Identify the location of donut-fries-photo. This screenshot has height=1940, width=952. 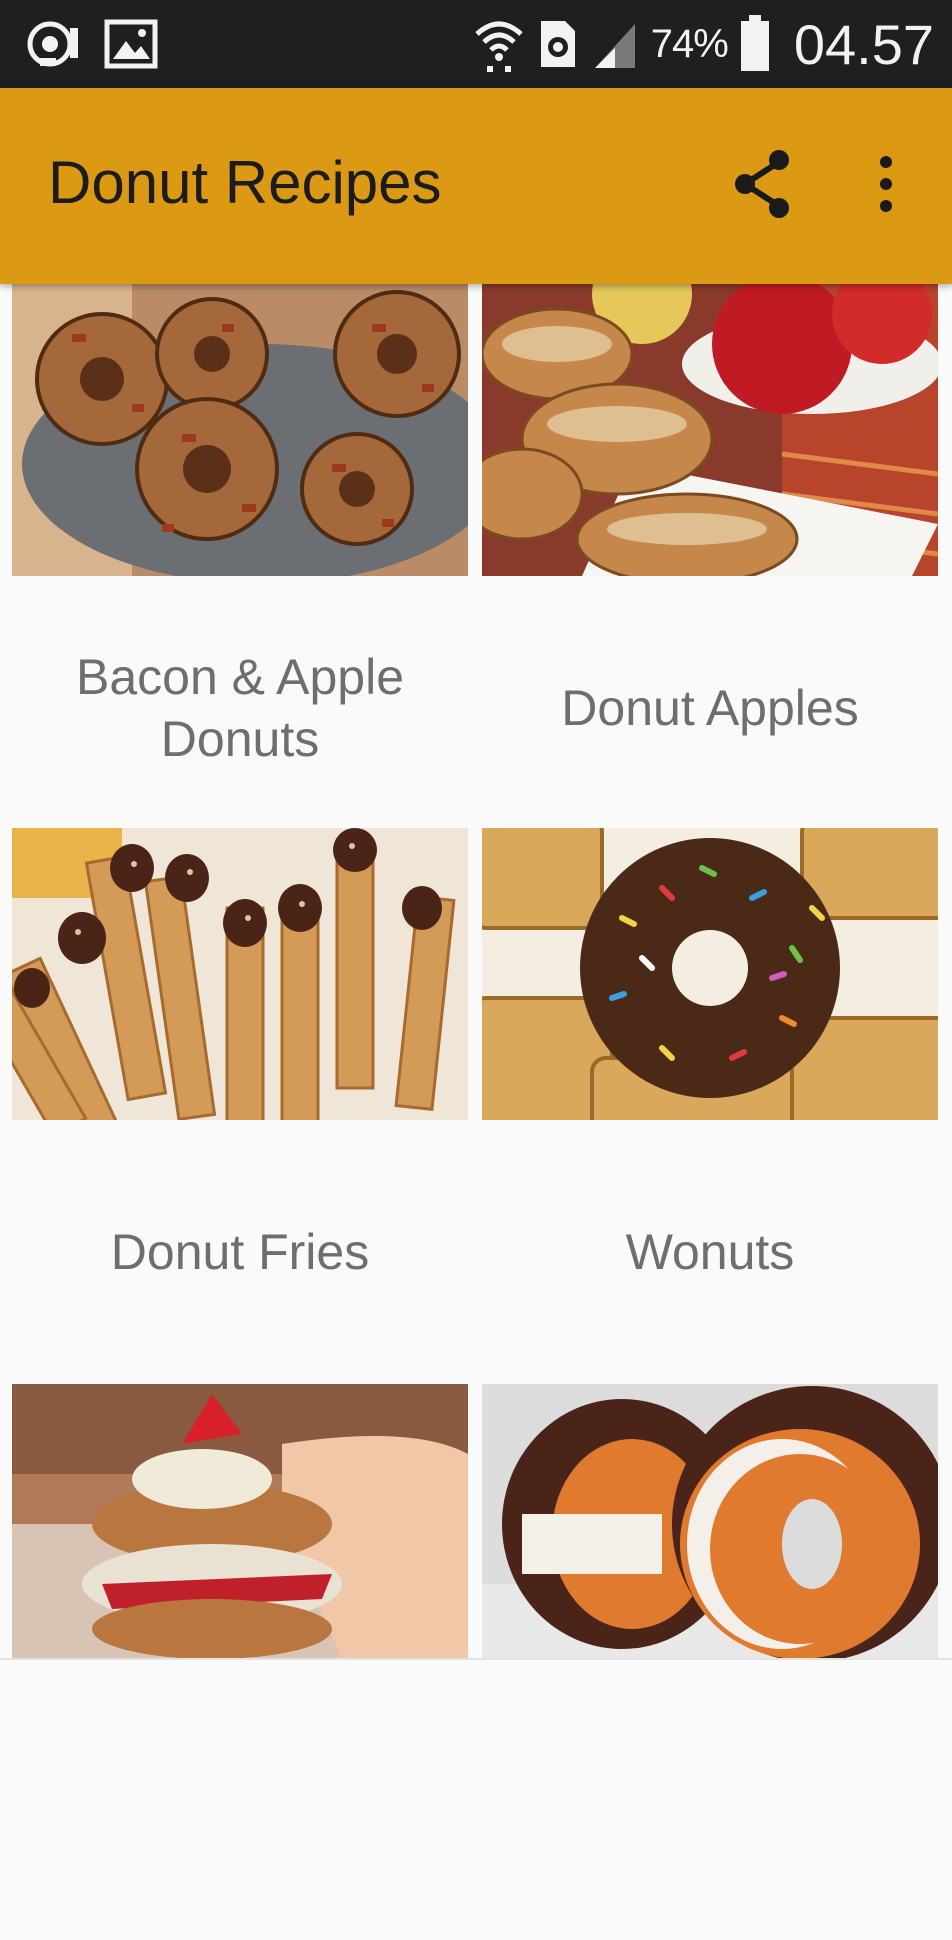
(240, 974).